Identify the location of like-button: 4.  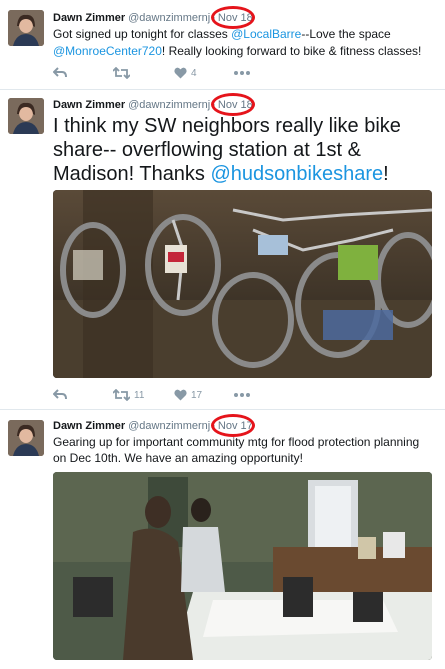
(185, 73).